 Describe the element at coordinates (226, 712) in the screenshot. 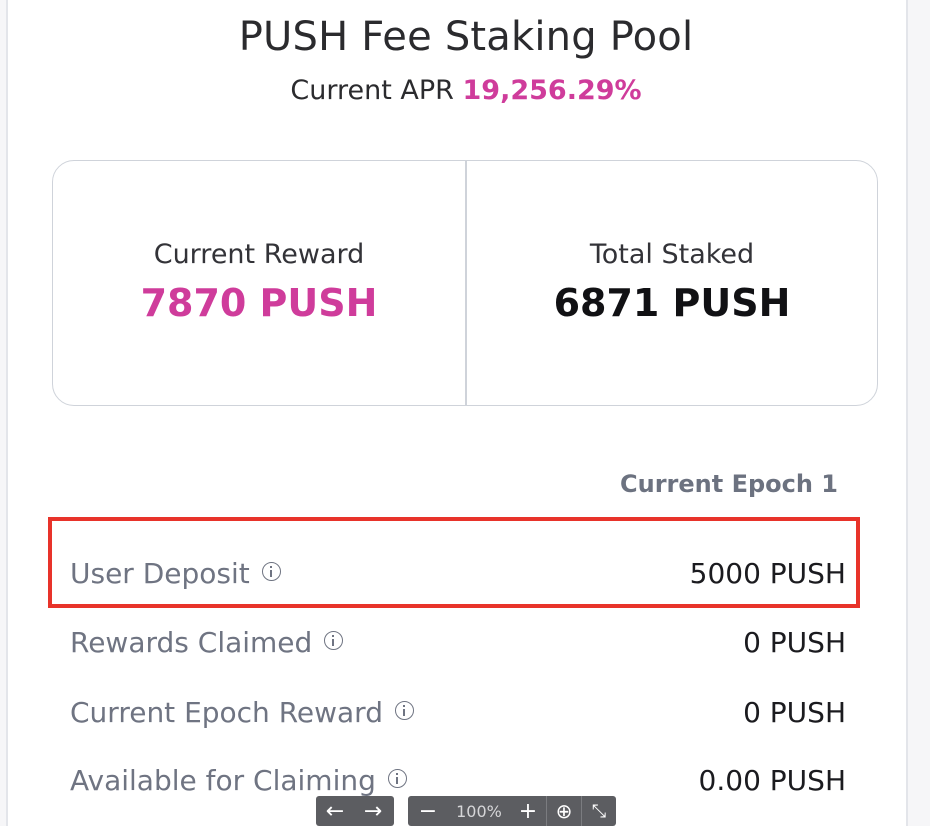

I see `current-epoch-reward-label: Current Epoch Reward` at that location.